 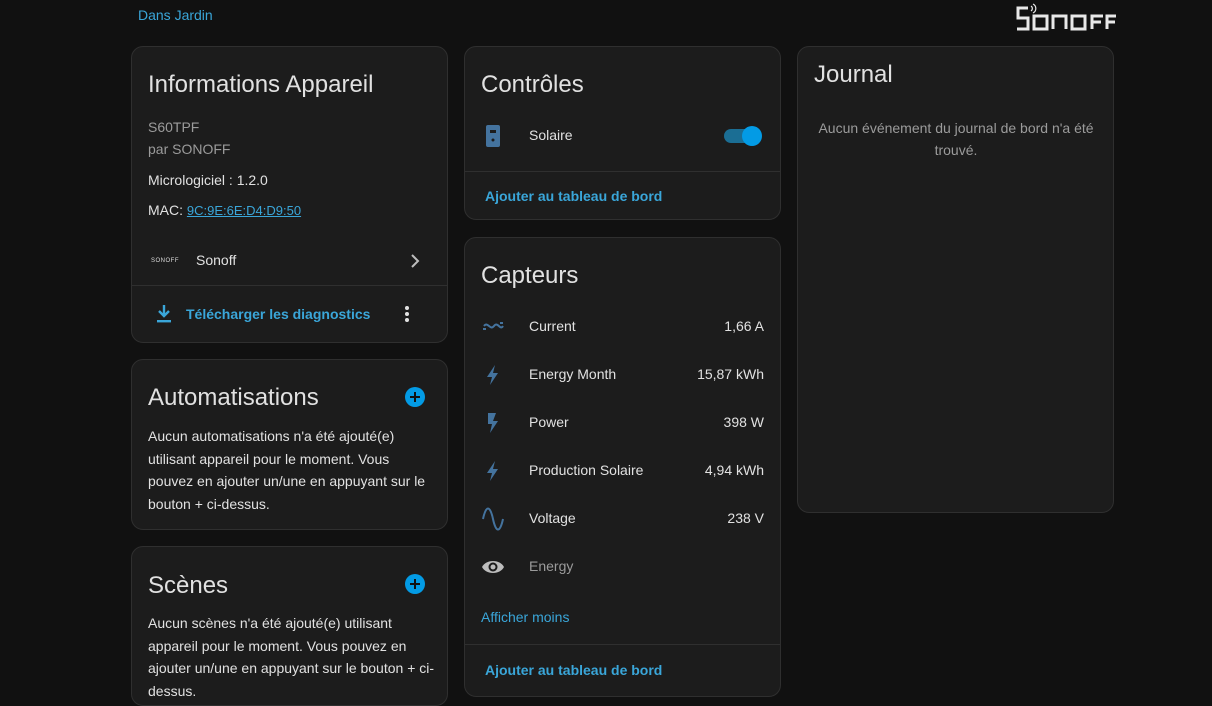 I want to click on integration-row: SONOFF Sonoff, so click(x=289, y=261).